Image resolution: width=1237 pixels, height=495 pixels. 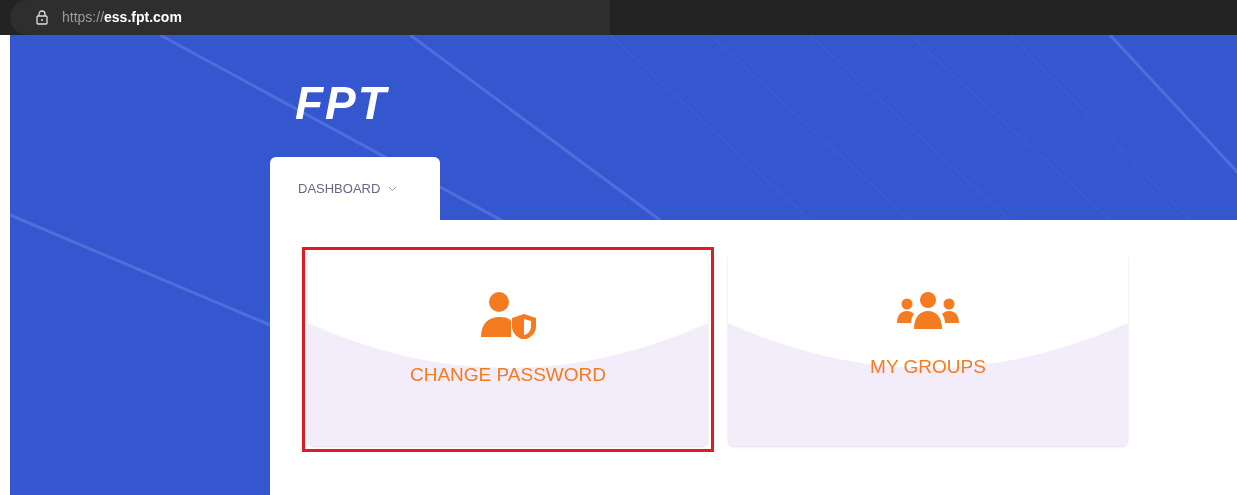 What do you see at coordinates (928, 366) in the screenshot?
I see `card-label: MY GROUPS` at bounding box center [928, 366].